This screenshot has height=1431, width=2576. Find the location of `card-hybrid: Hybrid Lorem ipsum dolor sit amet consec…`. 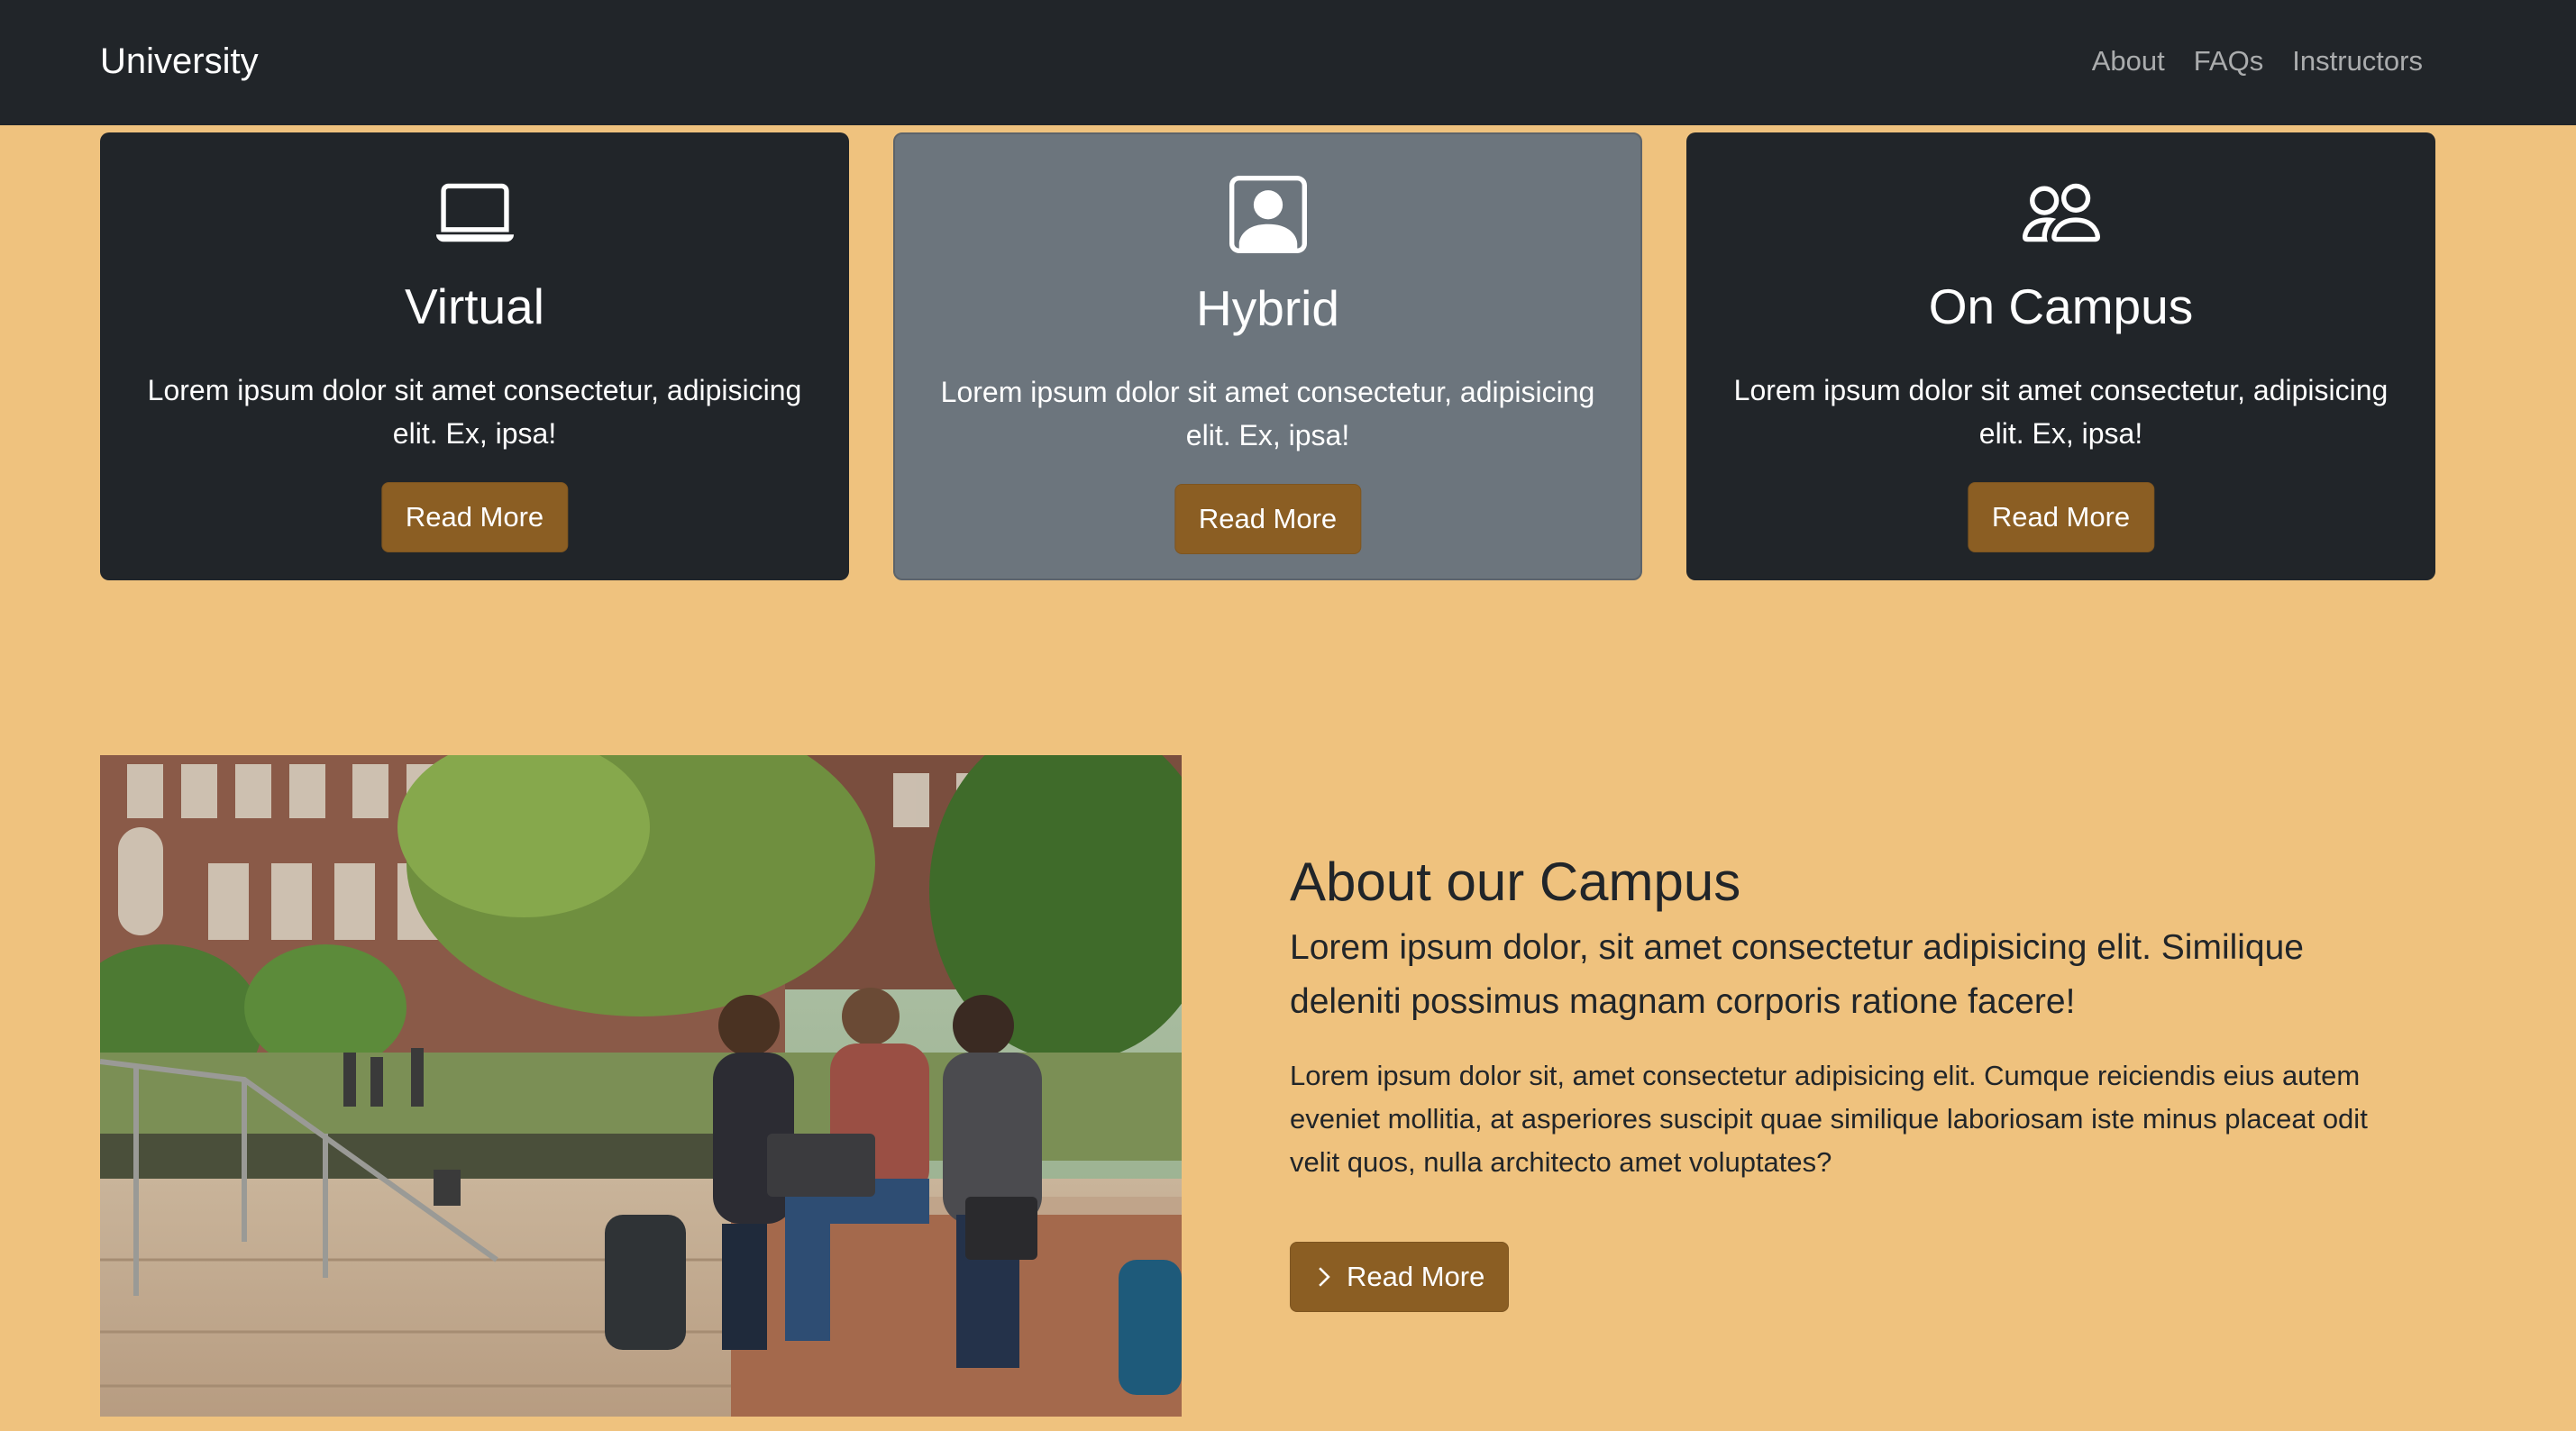

card-hybrid: Hybrid Lorem ipsum dolor sit amet consec… is located at coordinates (1267, 356).